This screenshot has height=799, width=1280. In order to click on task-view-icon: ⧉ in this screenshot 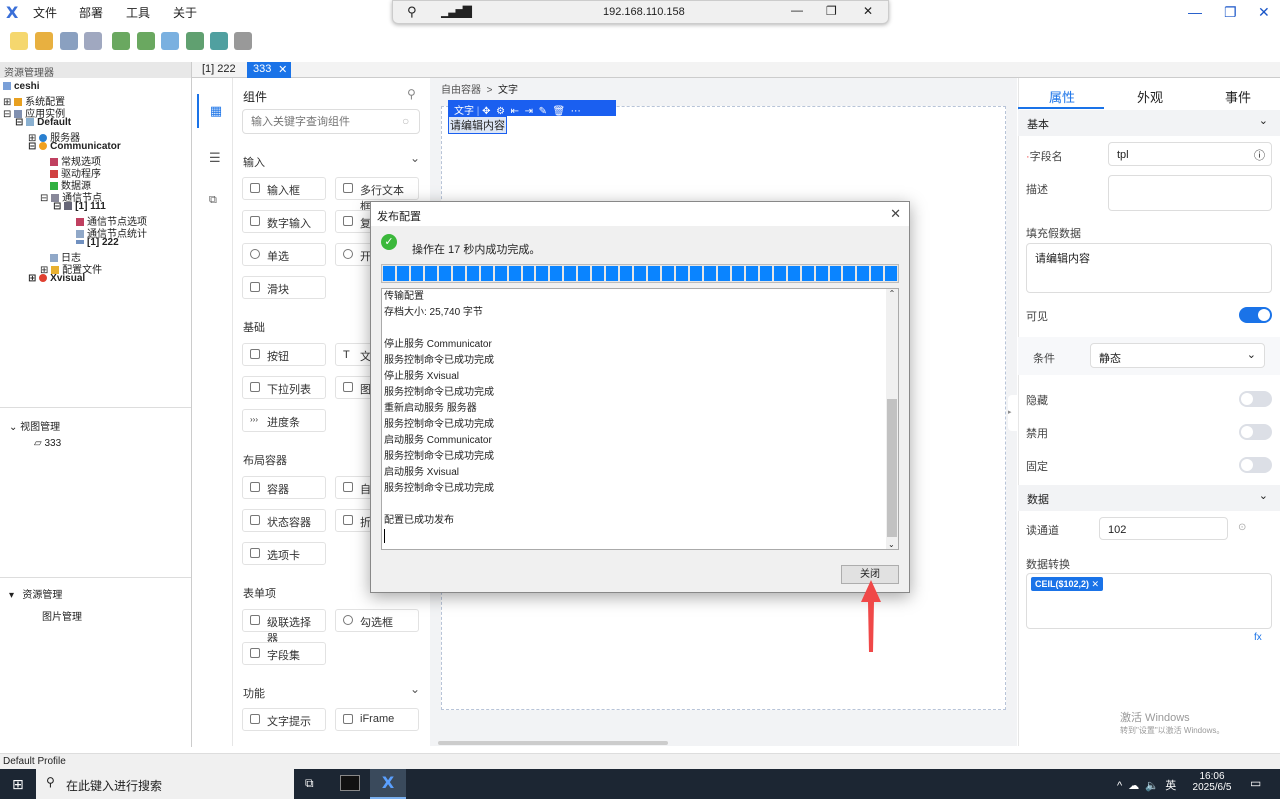, I will do `click(309, 783)`.